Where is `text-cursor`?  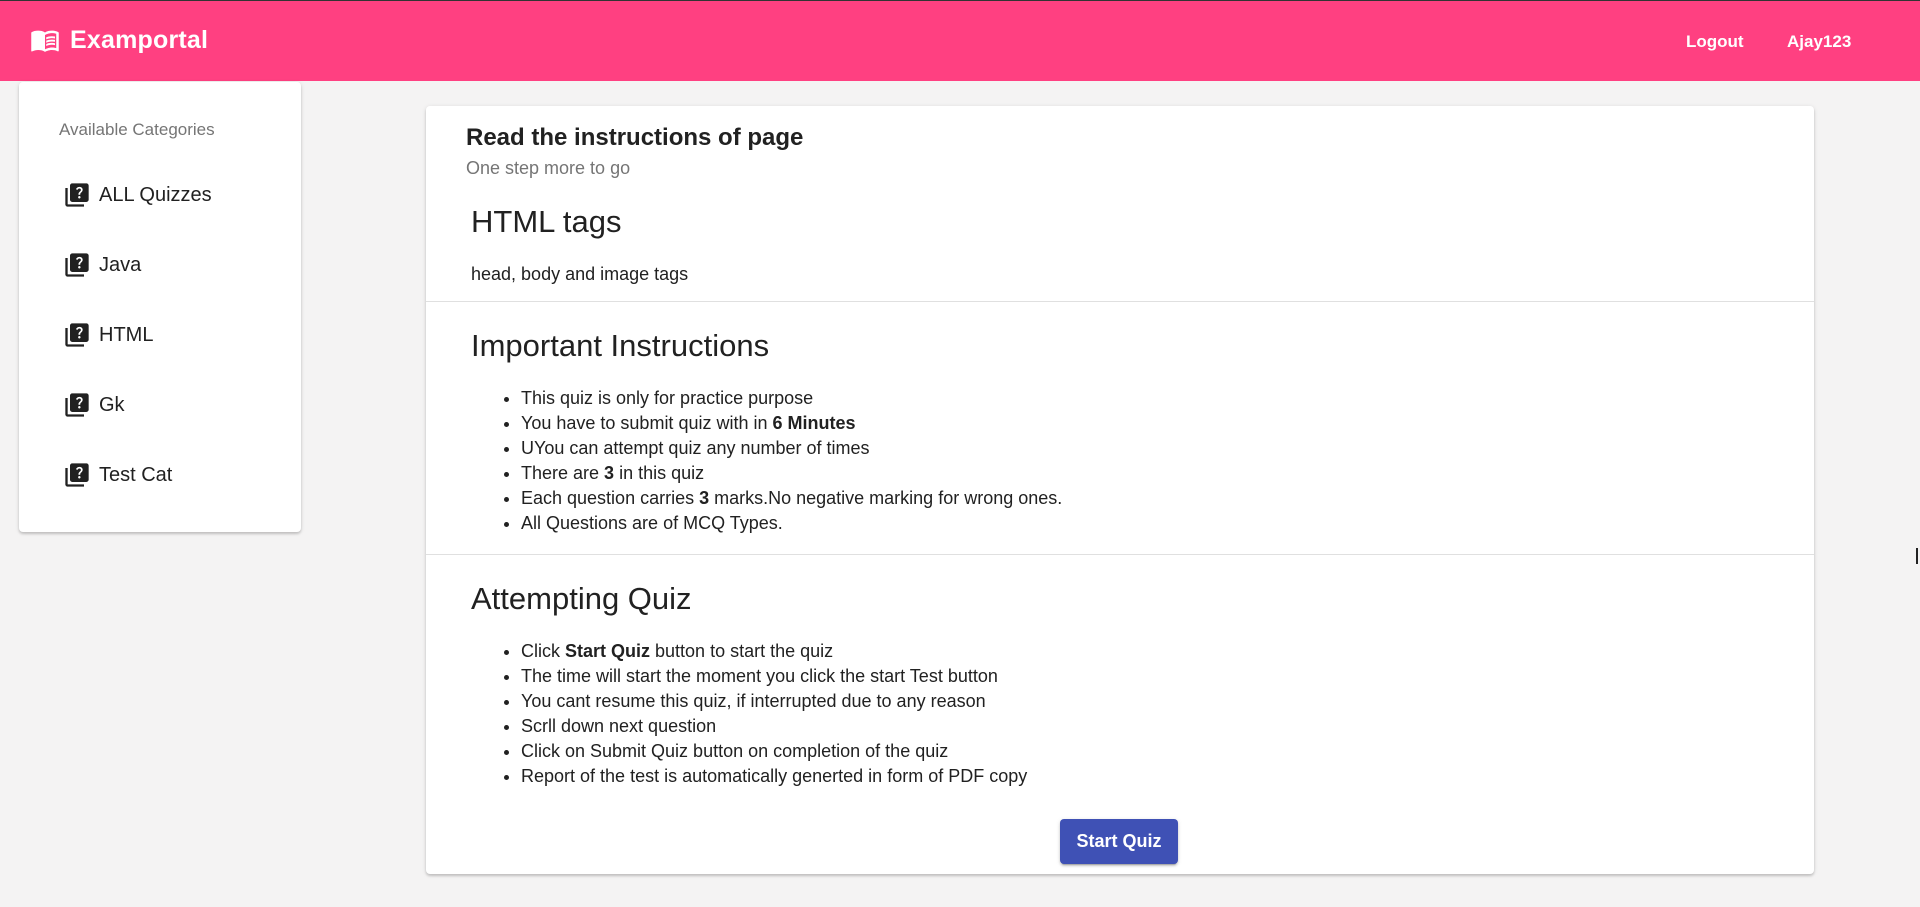
text-cursor is located at coordinates (1917, 556).